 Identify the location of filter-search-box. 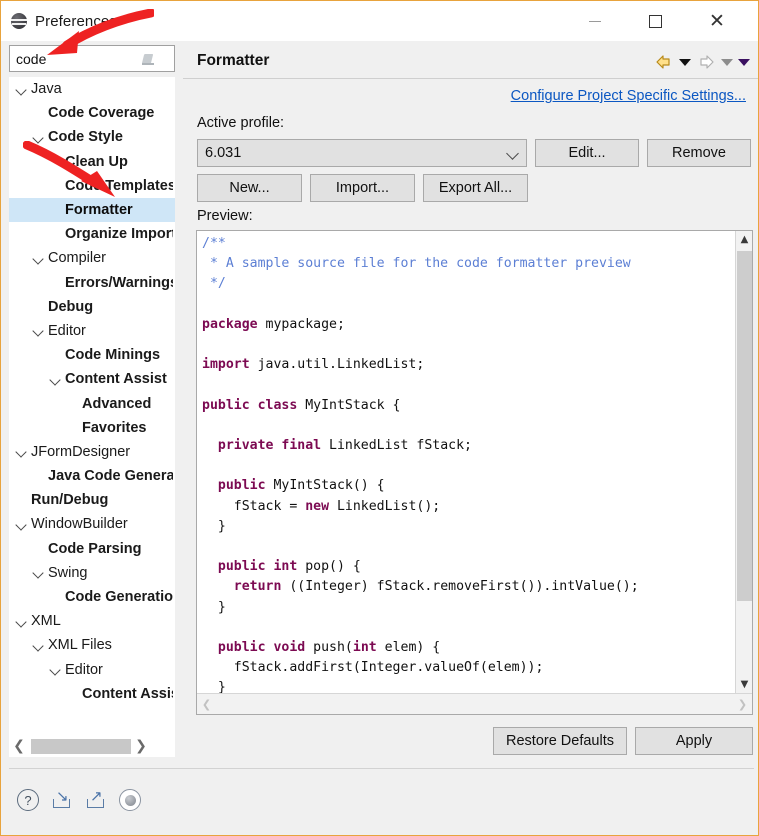
(92, 58).